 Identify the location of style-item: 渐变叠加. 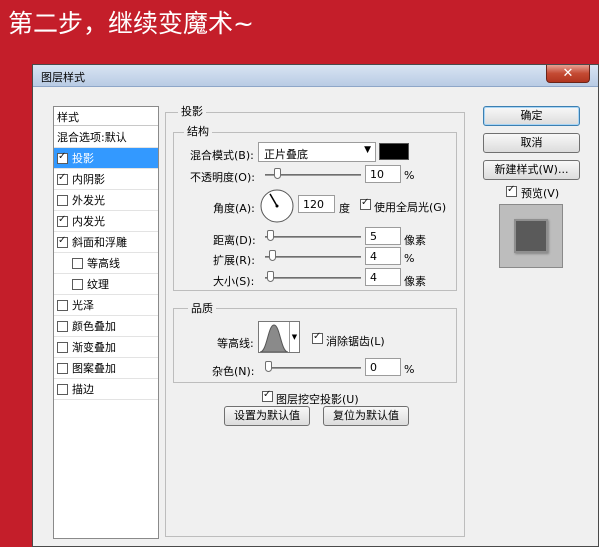
(106, 347).